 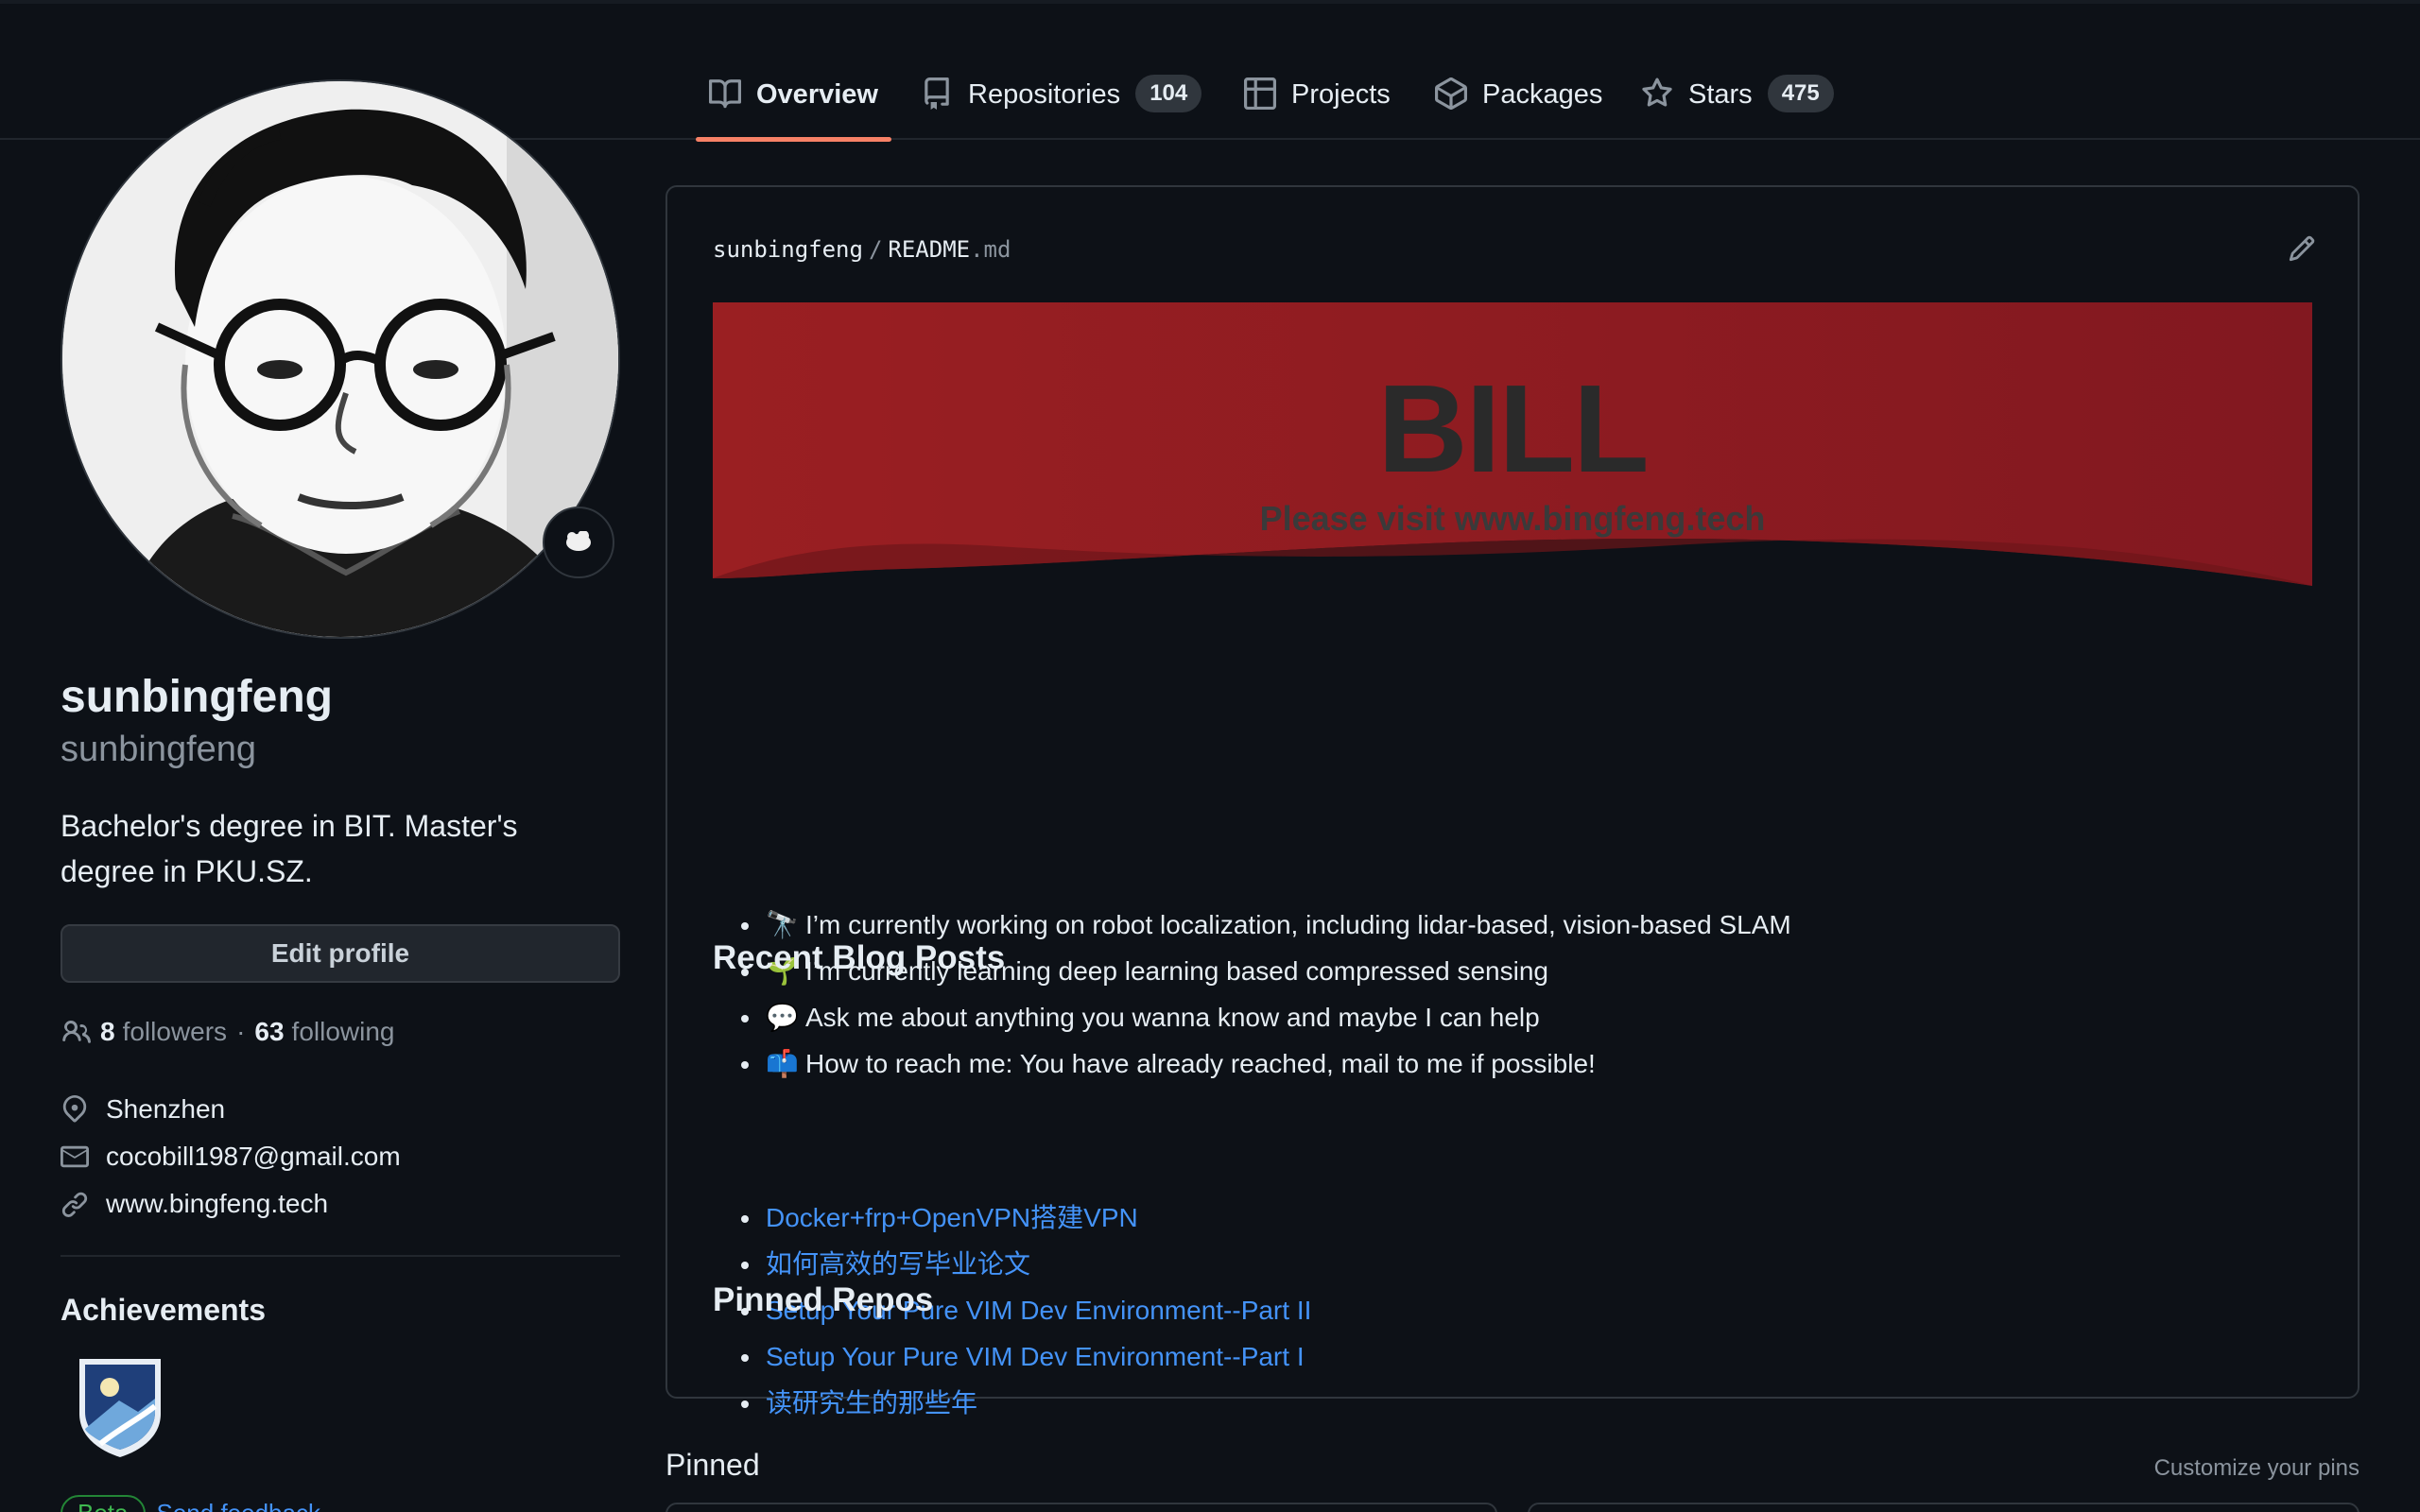 What do you see at coordinates (1542, 94) in the screenshot?
I see `tab-label: Packages` at bounding box center [1542, 94].